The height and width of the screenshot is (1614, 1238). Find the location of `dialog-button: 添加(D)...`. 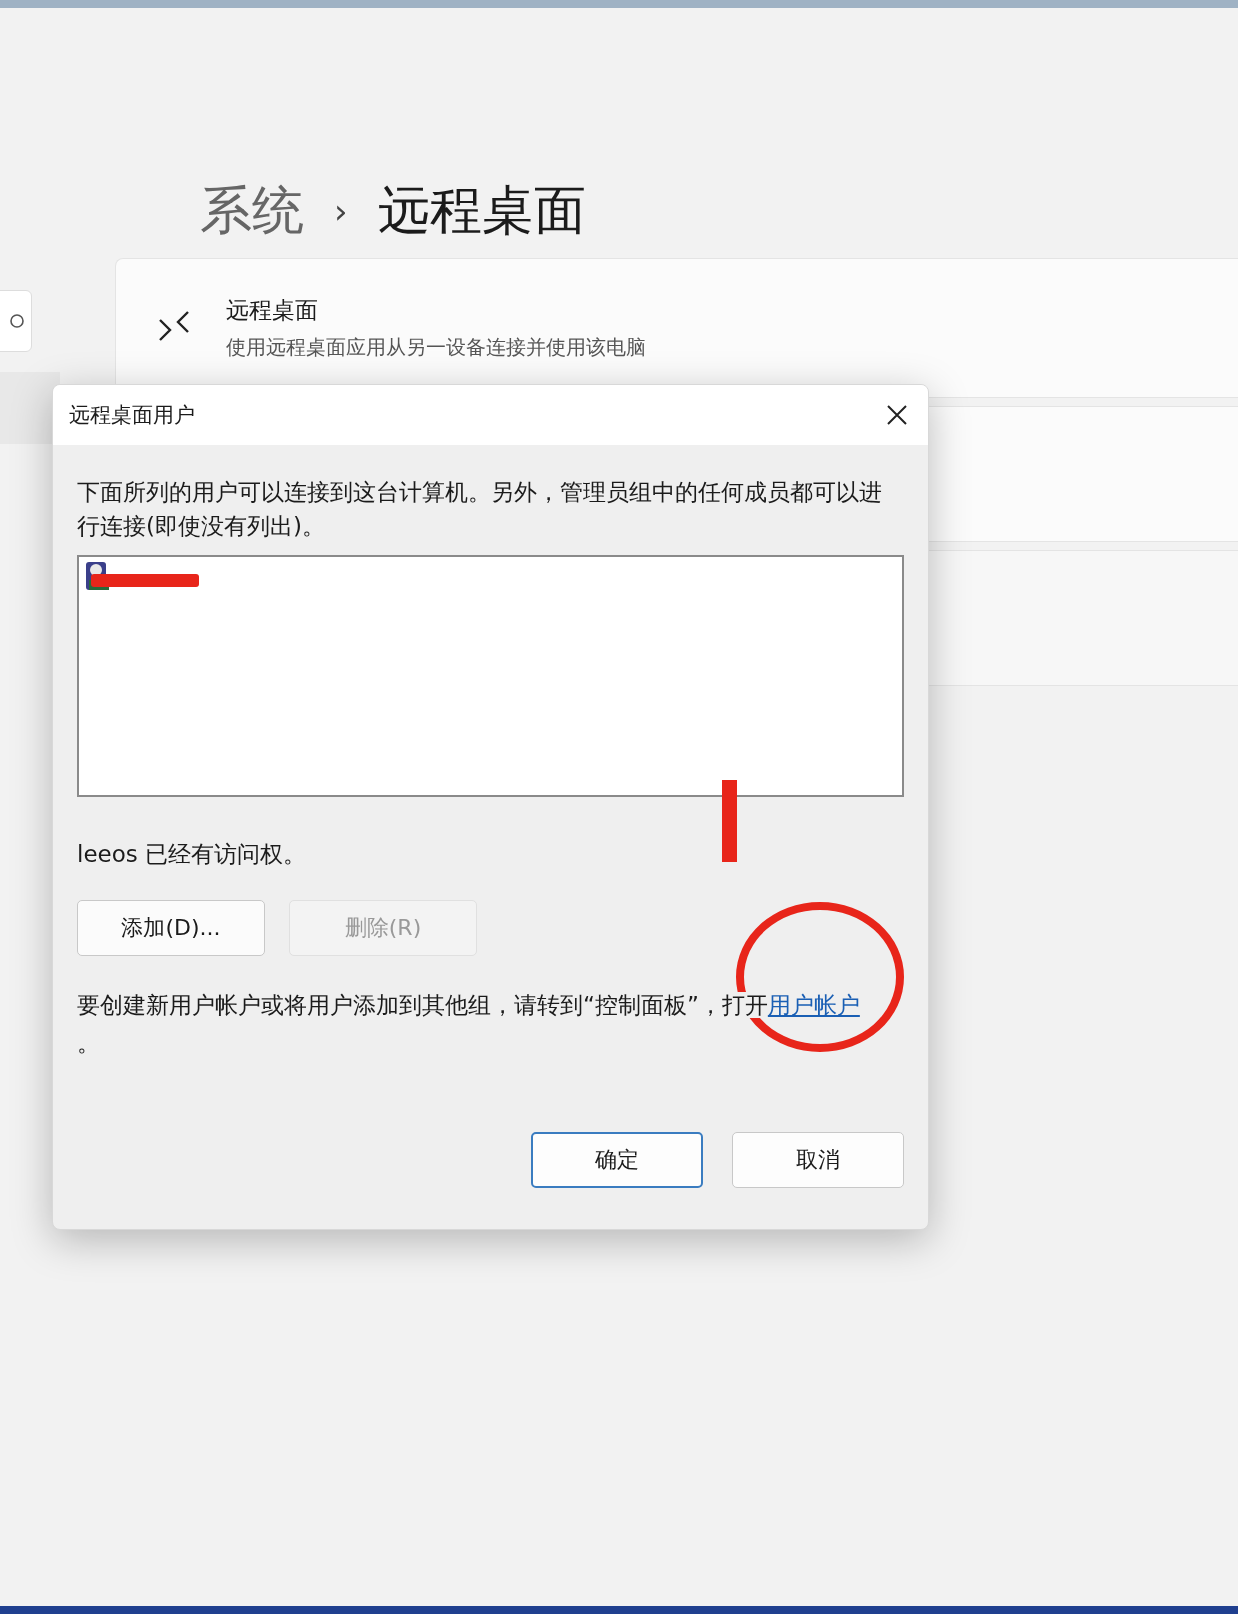

dialog-button: 添加(D)... is located at coordinates (171, 928).